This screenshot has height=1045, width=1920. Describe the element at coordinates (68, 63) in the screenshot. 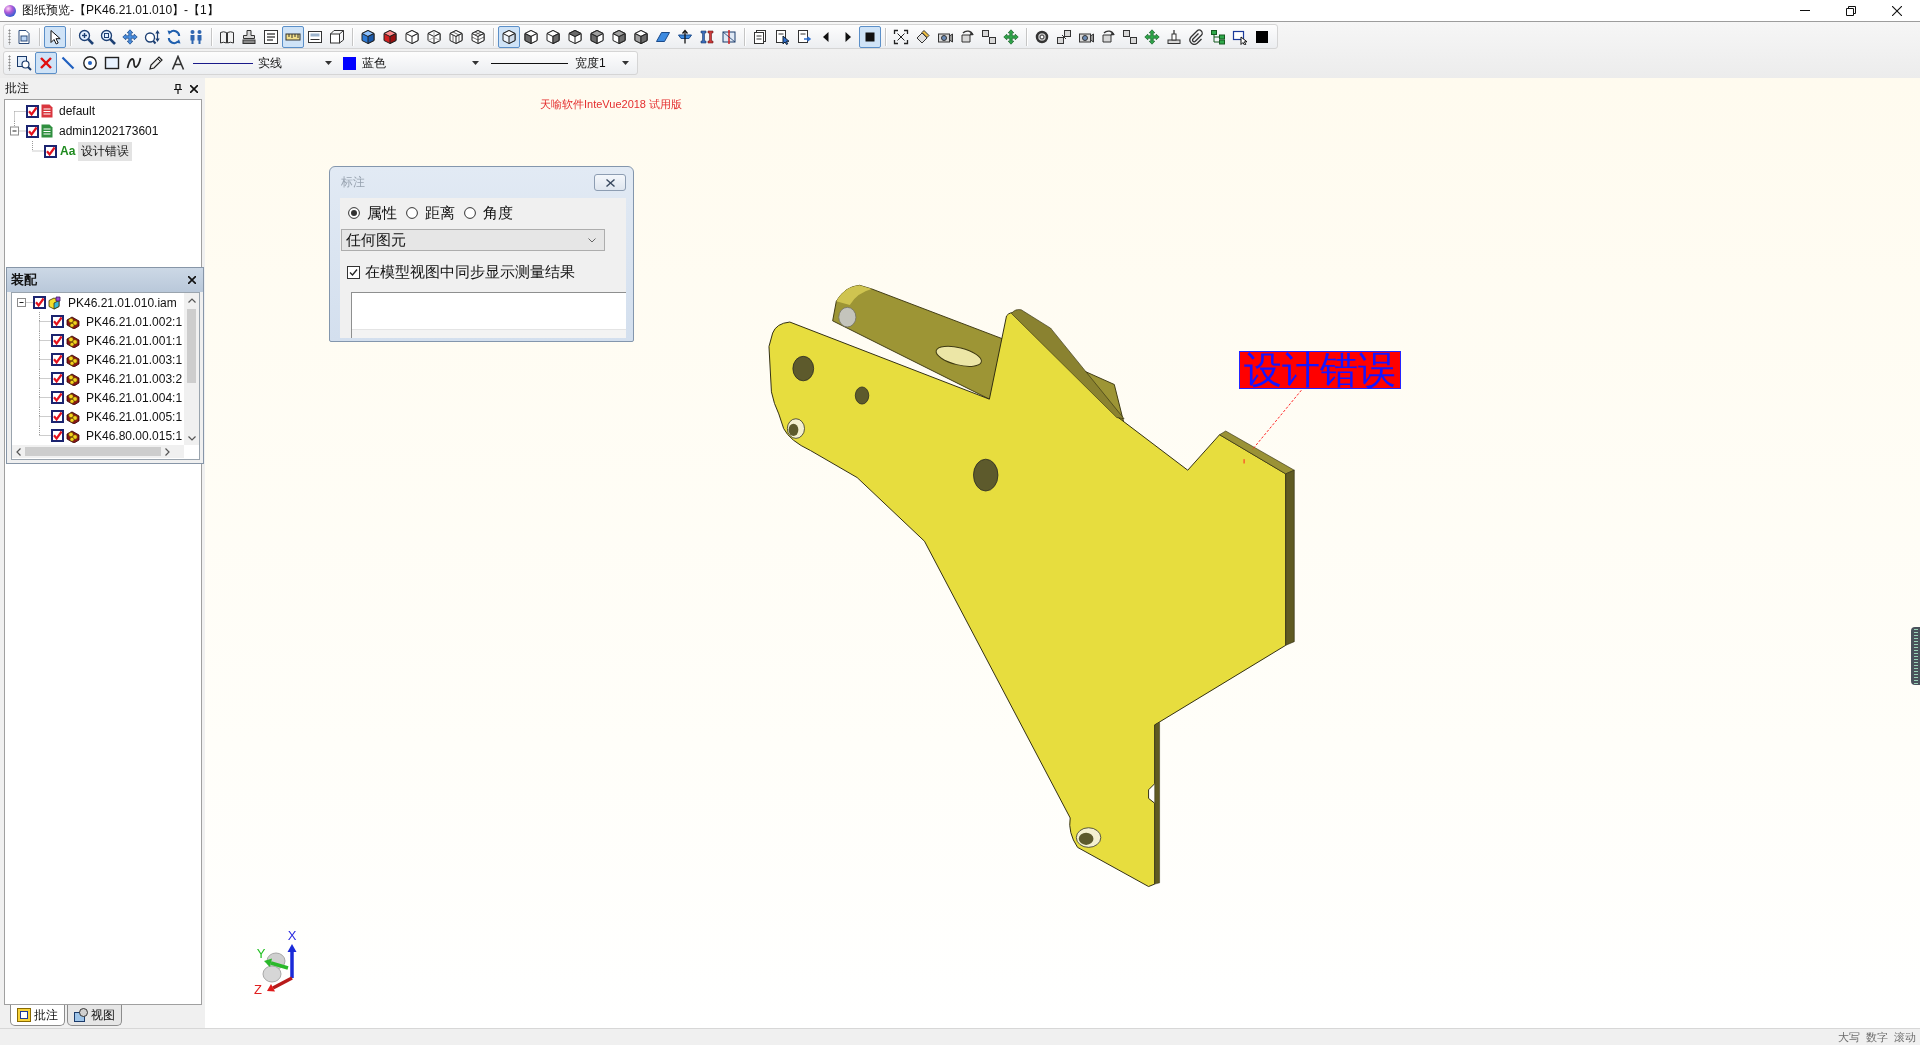

I see `line-tool-icon` at that location.